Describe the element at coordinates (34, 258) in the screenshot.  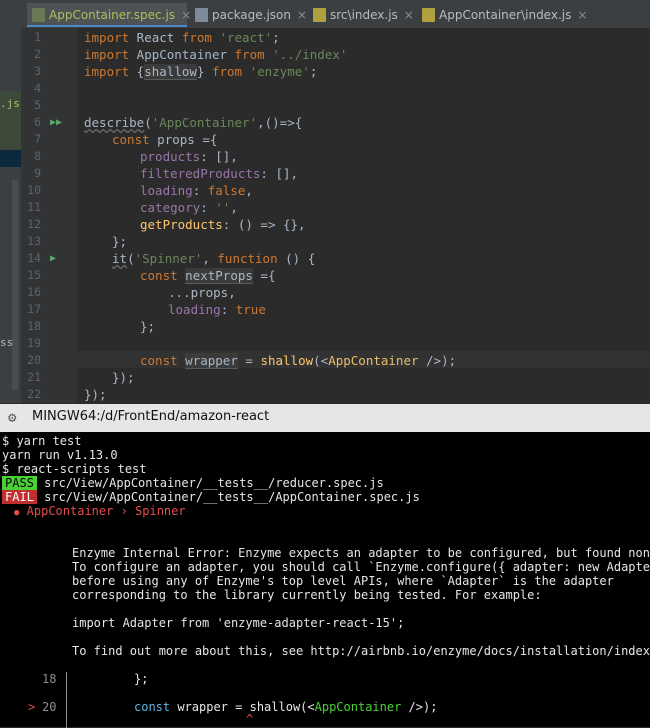
I see `line-number: 14` at that location.